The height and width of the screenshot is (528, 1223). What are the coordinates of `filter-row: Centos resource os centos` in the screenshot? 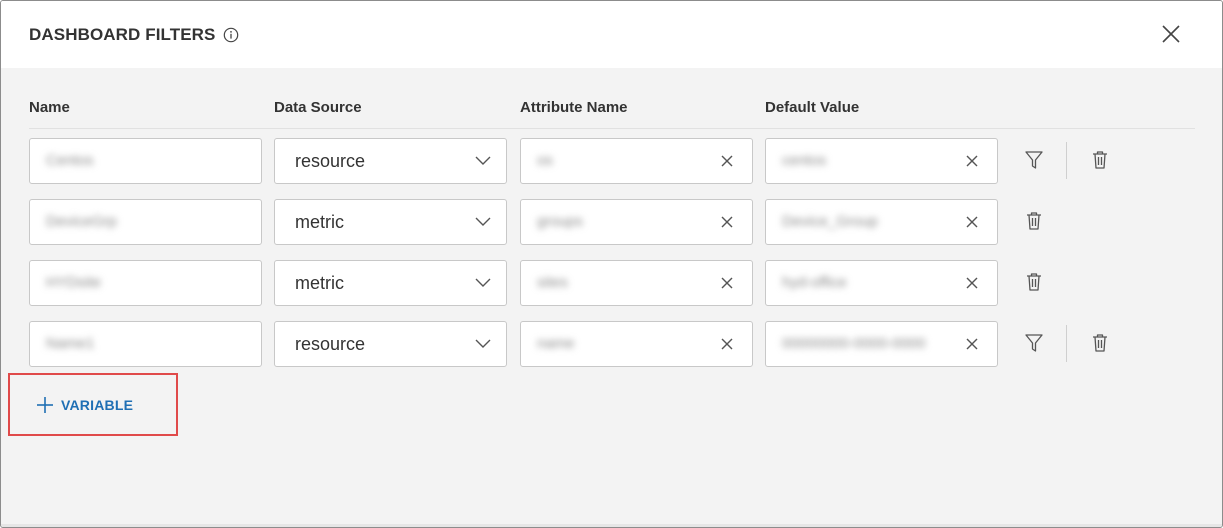 It's located at (611, 168).